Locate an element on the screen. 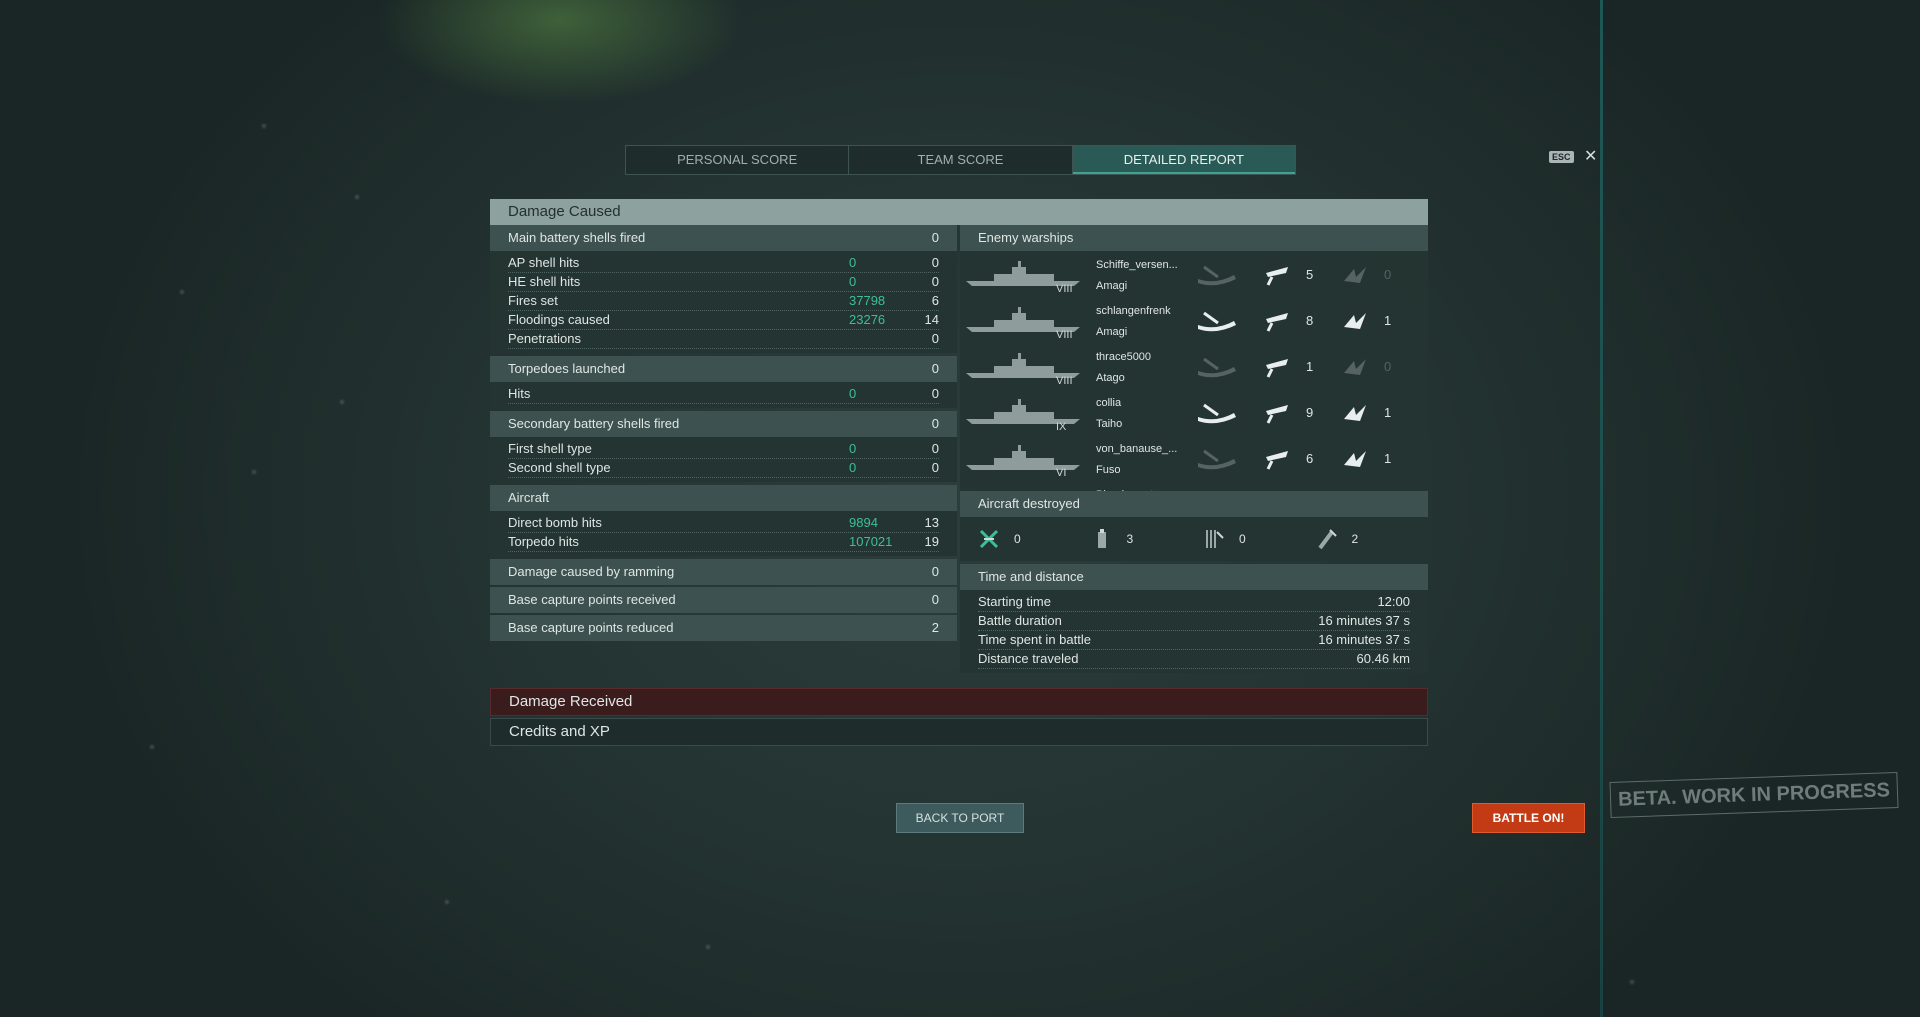 Image resolution: width=1920 pixels, height=1017 pixels. battle-on-button: BATTLE ON! is located at coordinates (1528, 818).